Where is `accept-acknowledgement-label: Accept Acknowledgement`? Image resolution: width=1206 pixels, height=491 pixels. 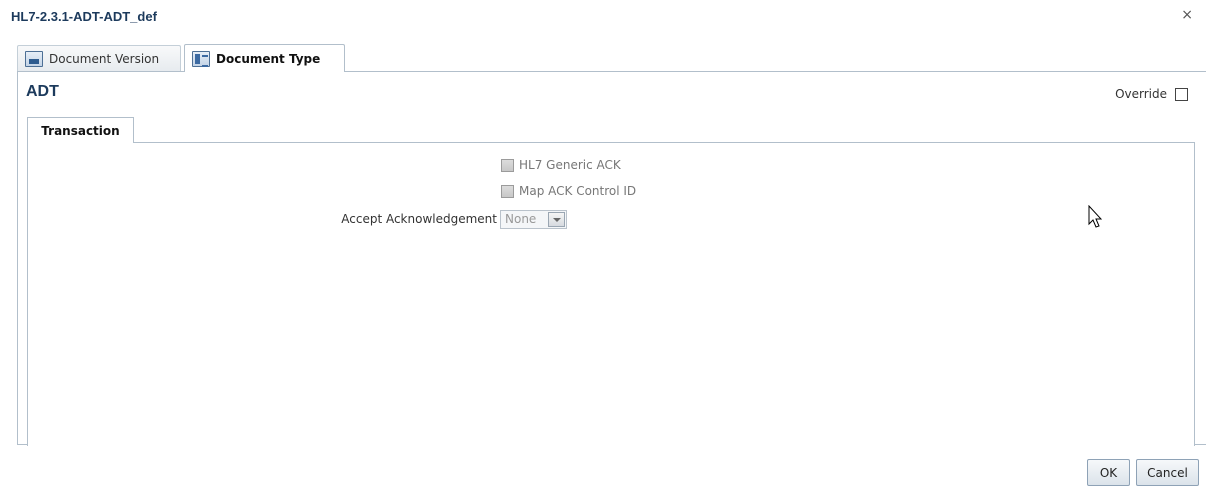 accept-acknowledgement-label: Accept Acknowledgement is located at coordinates (419, 219).